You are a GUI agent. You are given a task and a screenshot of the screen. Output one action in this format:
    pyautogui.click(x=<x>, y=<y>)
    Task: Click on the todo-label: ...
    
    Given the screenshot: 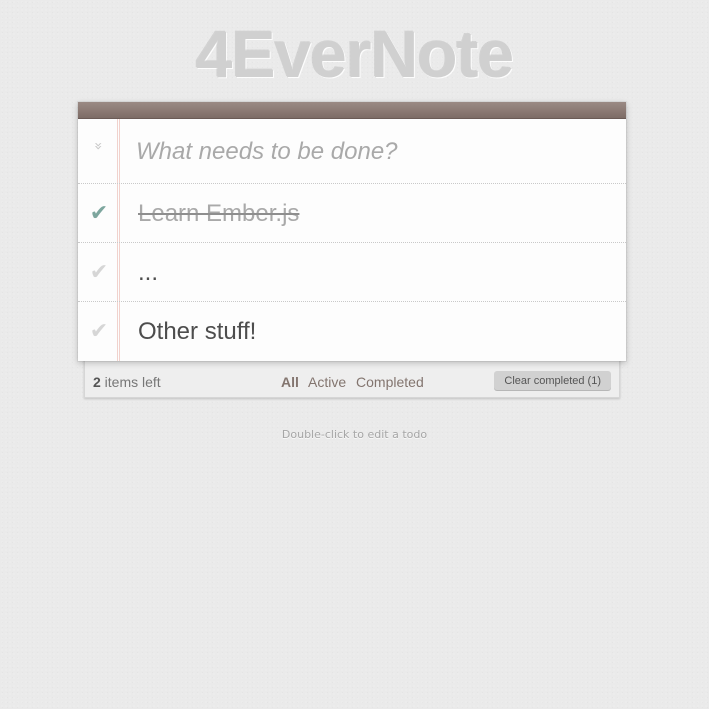 What is the action you would take?
    pyautogui.click(x=148, y=273)
    